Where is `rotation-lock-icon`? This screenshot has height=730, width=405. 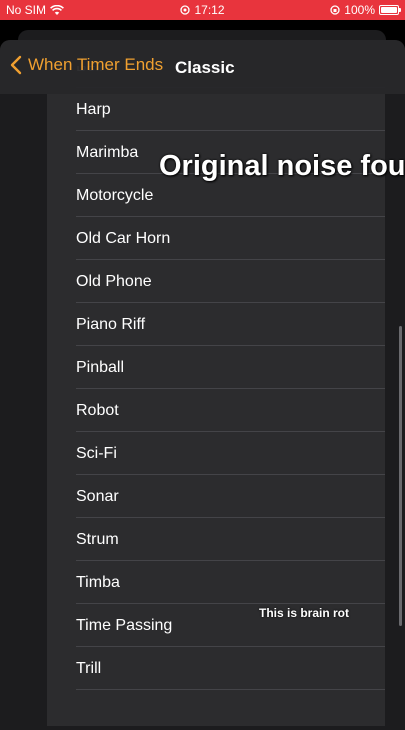 rotation-lock-icon is located at coordinates (335, 10).